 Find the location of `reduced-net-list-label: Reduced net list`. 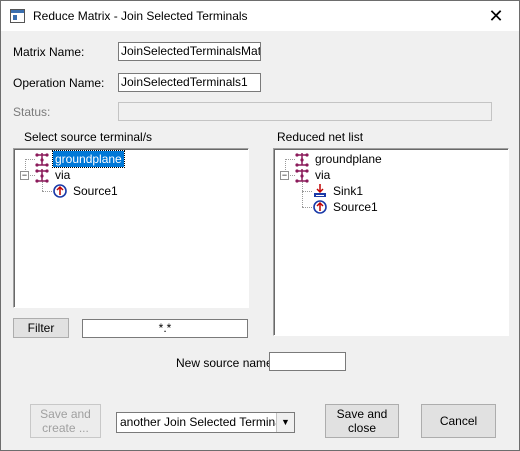

reduced-net-list-label: Reduced net list is located at coordinates (320, 137).